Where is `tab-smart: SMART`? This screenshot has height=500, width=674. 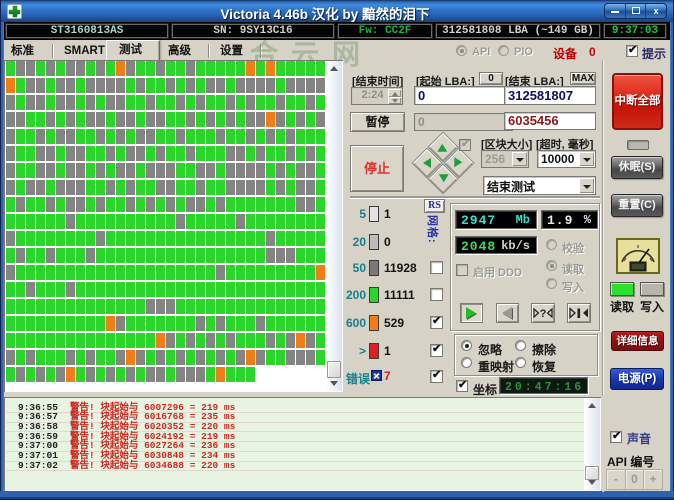
tab-smart: SMART is located at coordinates (83, 51).